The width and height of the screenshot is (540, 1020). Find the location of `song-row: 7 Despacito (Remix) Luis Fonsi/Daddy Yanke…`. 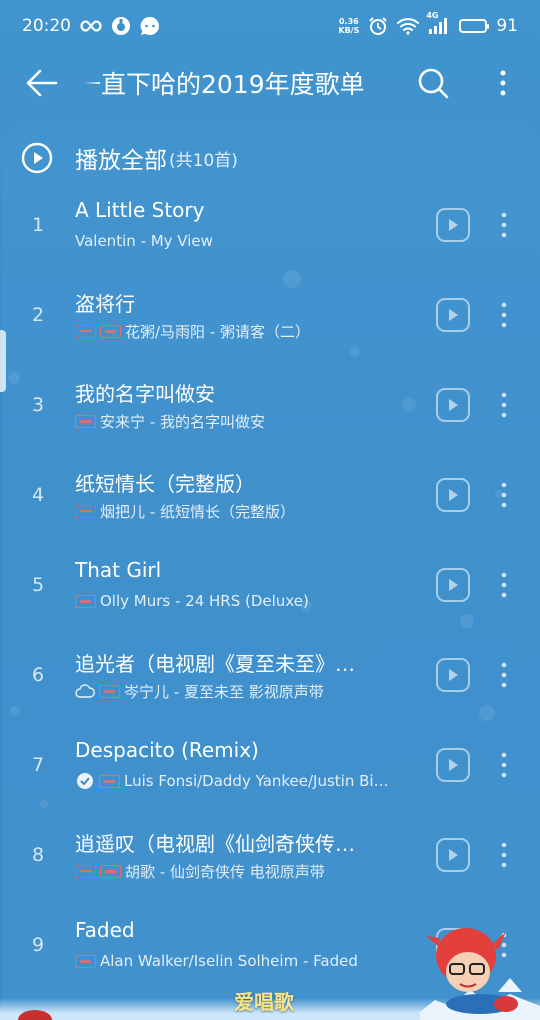

song-row: 7 Despacito (Remix) Luis Fonsi/Daddy Yanke… is located at coordinates (270, 765).